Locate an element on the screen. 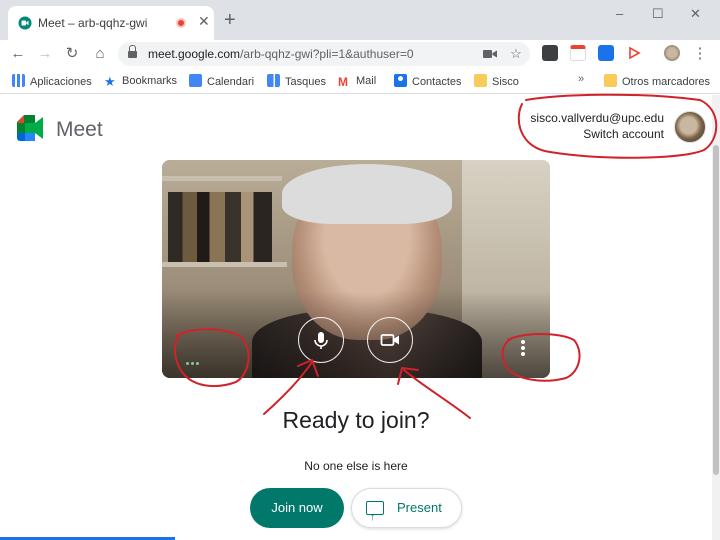 This screenshot has height=540, width=720. url-path: /arb-qqhz-gwi?pli=1&authuser=0 is located at coordinates (327, 54).